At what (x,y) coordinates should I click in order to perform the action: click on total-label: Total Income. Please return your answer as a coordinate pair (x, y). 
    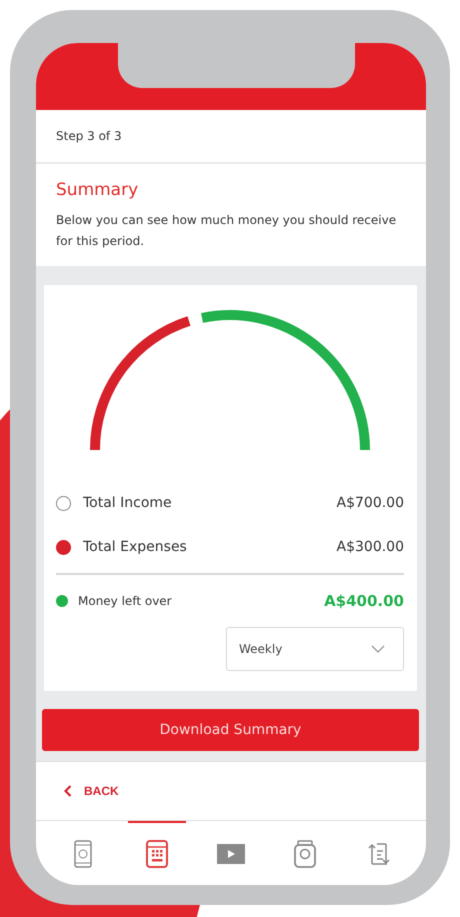
    Looking at the image, I should click on (128, 503).